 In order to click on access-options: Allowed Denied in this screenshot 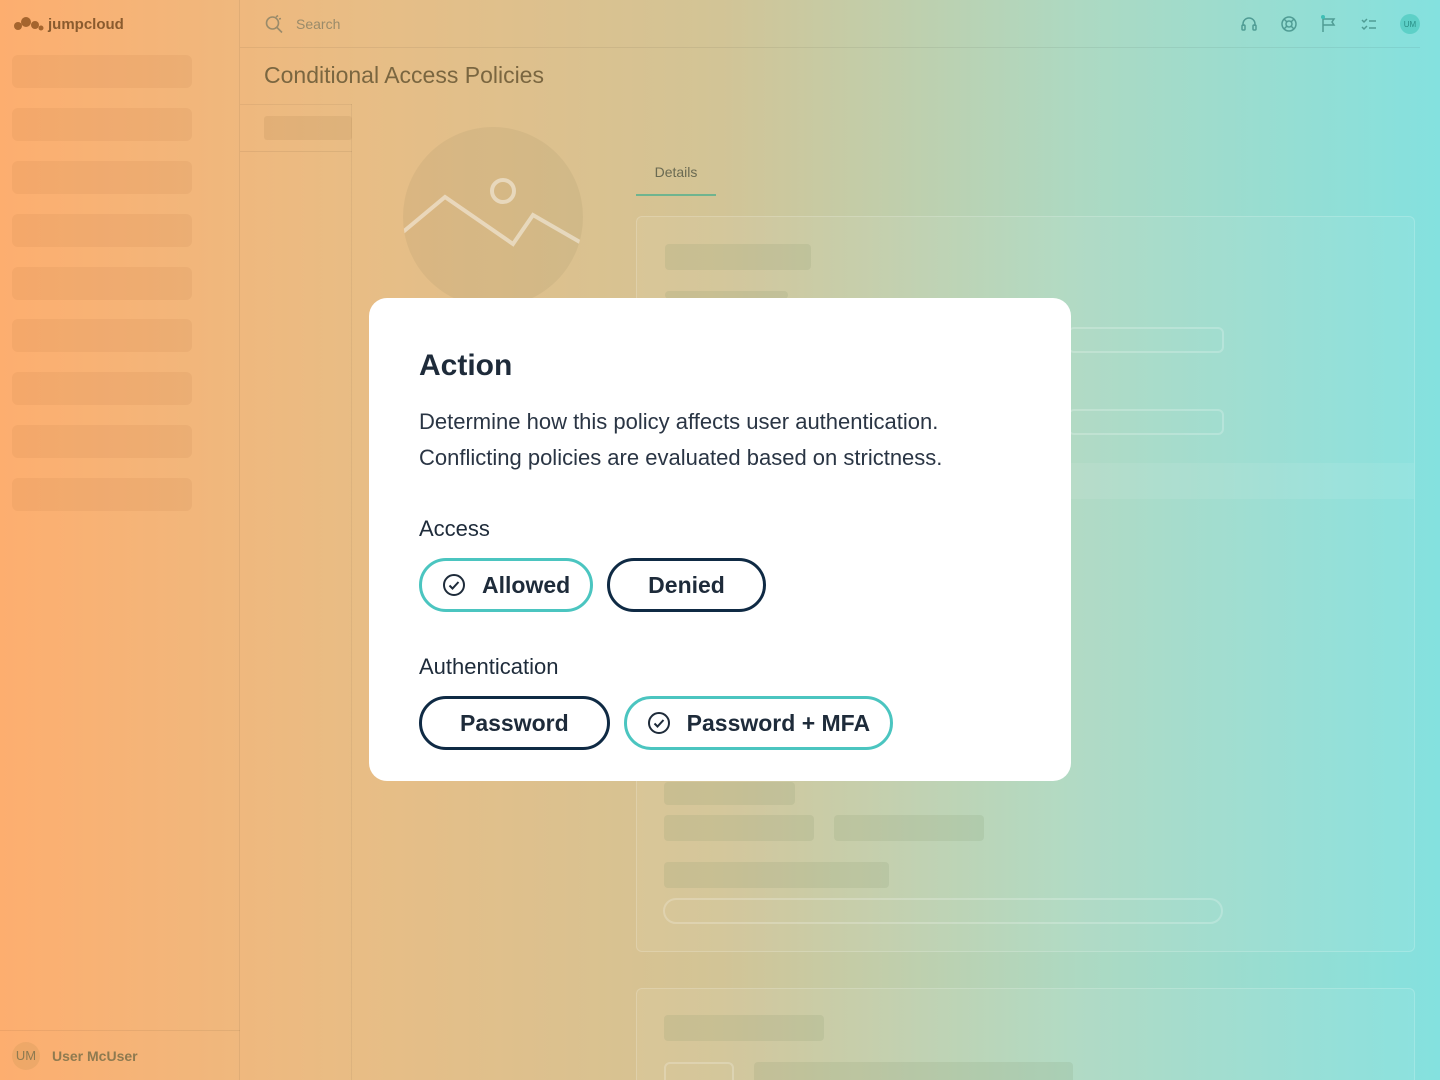, I will do `click(720, 585)`.